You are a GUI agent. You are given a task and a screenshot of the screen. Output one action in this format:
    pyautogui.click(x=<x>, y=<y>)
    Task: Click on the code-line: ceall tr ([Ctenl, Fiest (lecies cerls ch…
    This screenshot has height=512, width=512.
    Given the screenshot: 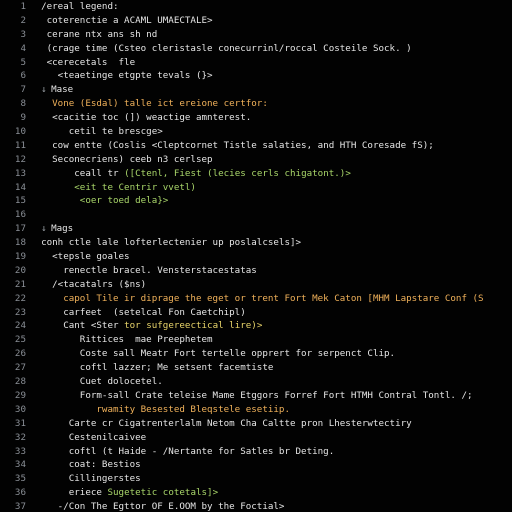 What is the action you would take?
    pyautogui.click(x=271, y=174)
    